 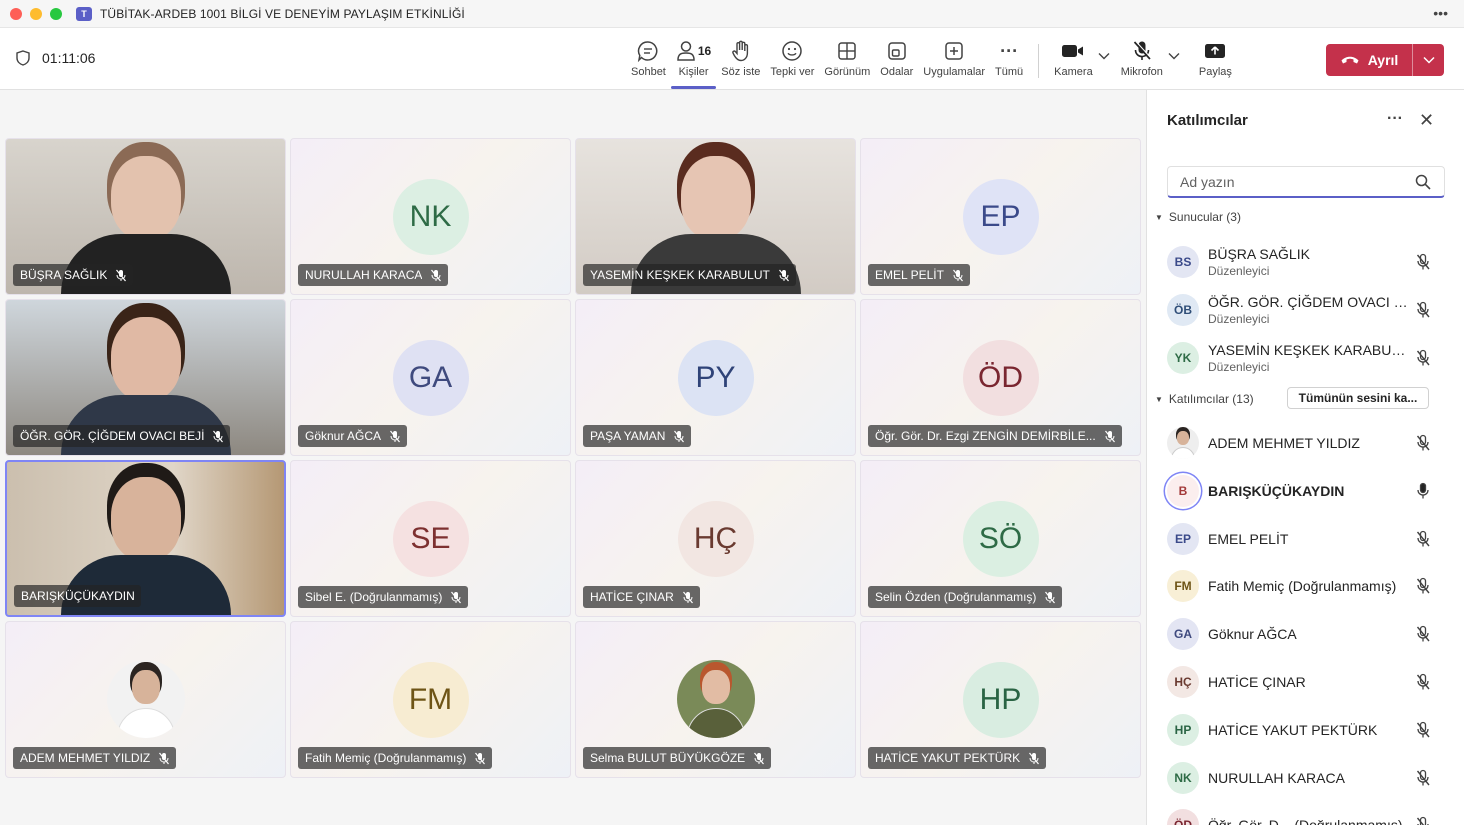 I want to click on raise-hand-button: Söz iste, so click(x=740, y=63).